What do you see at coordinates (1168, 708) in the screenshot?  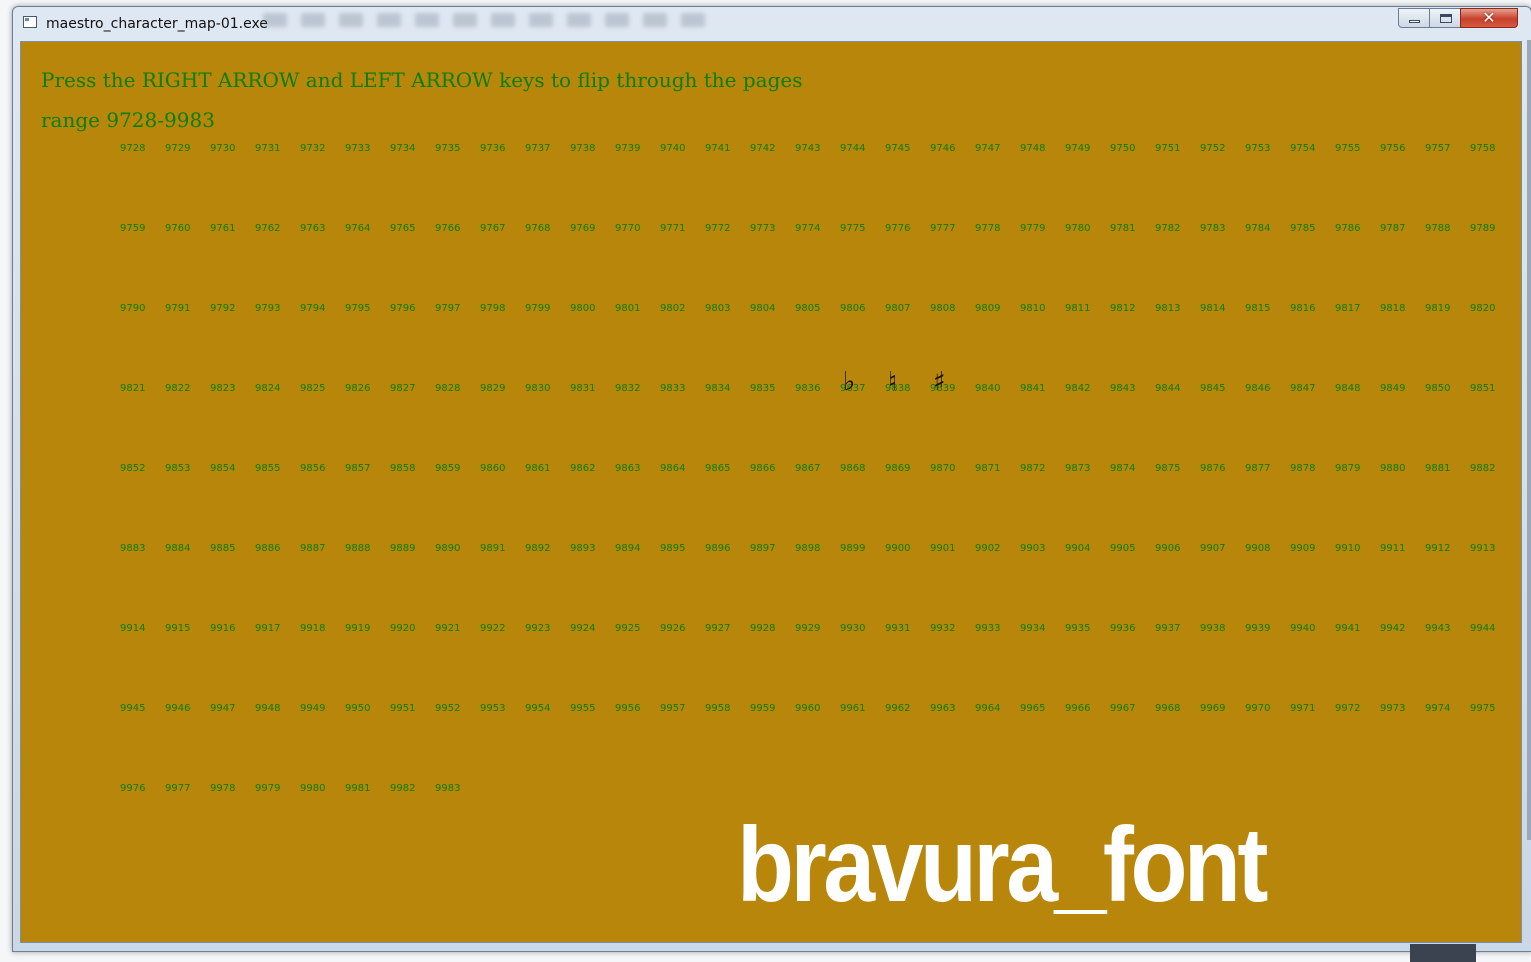 I see `code-point-9968: 9968` at bounding box center [1168, 708].